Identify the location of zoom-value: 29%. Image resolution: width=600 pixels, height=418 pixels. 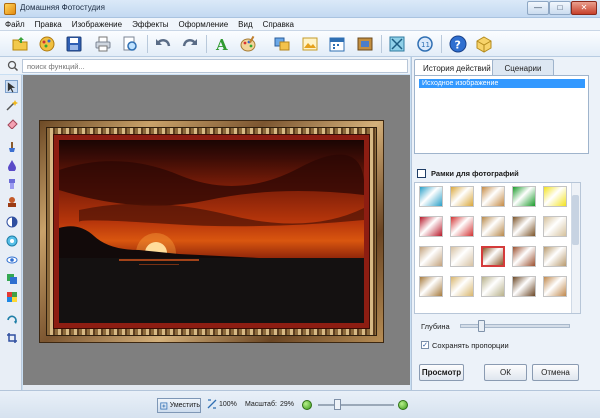
(287, 404).